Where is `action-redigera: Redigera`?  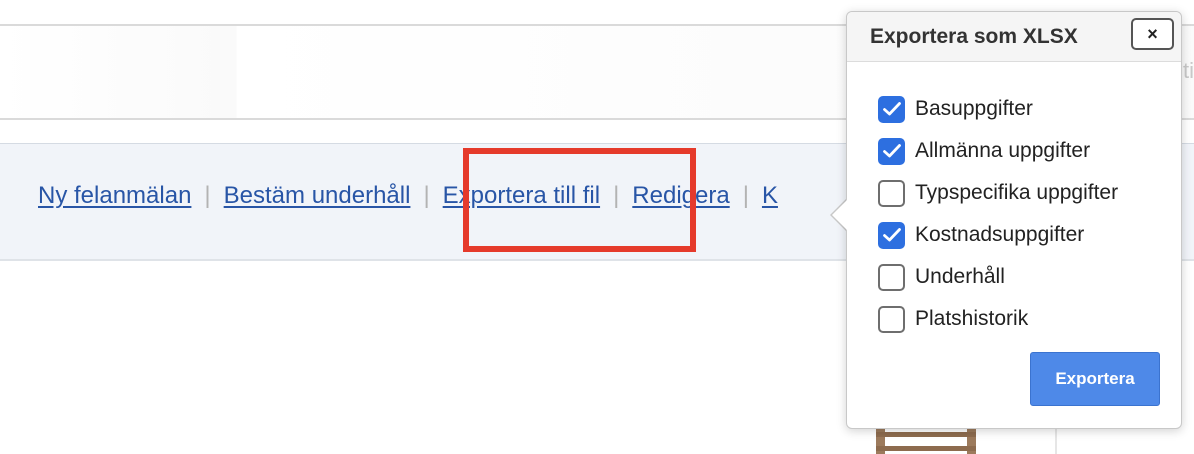 action-redigera: Redigera is located at coordinates (680, 196).